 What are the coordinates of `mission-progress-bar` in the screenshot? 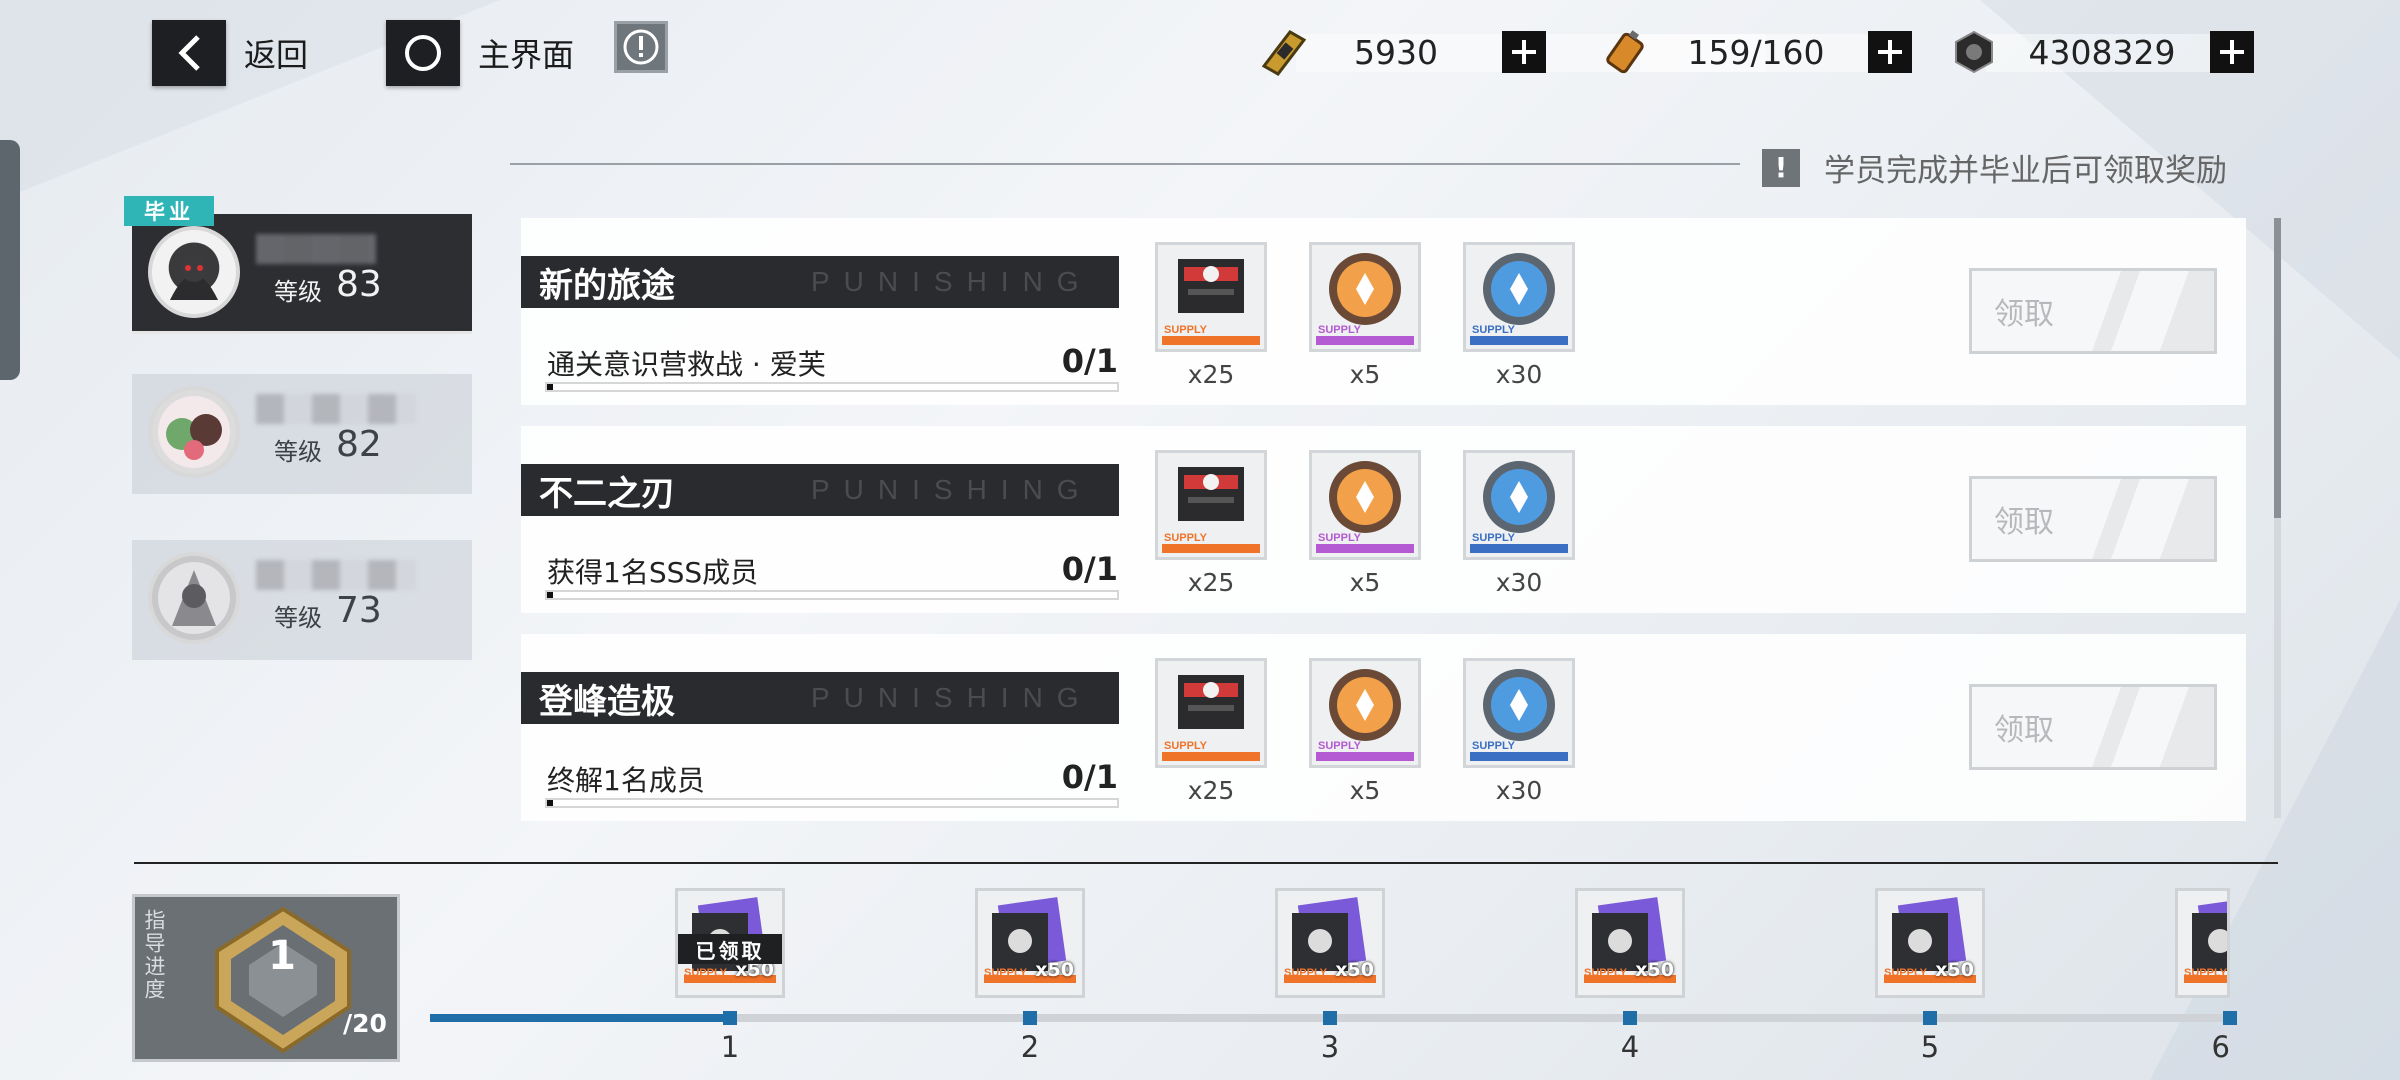 It's located at (832, 803).